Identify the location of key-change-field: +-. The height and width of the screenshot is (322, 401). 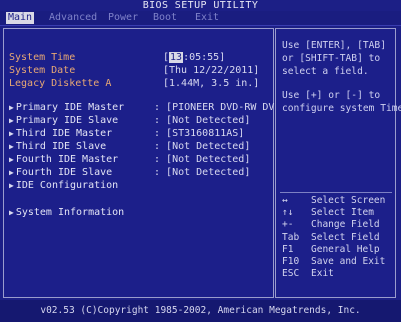
(288, 224).